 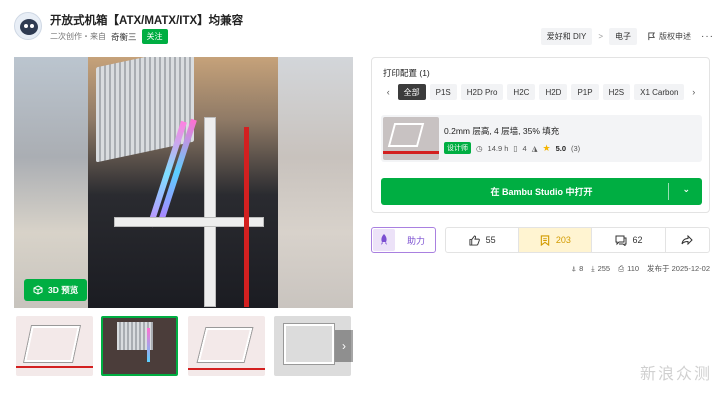 I want to click on rocket-icon, so click(x=384, y=240).